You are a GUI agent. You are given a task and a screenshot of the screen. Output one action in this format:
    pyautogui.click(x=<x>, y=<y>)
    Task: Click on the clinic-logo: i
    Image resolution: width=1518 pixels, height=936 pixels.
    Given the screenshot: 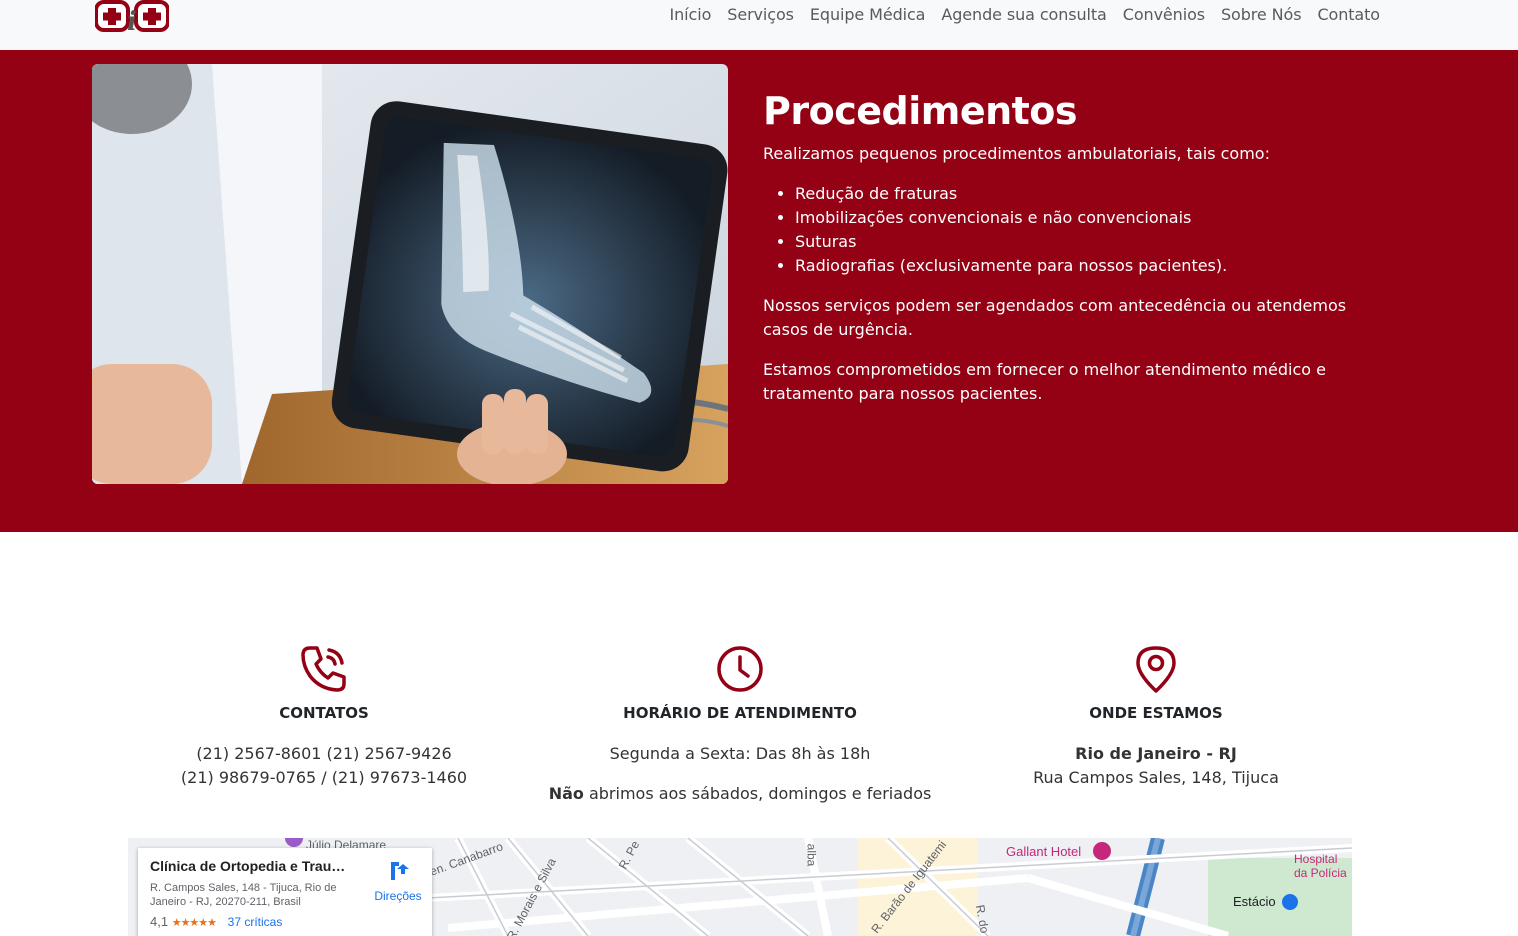 What is the action you would take?
    pyautogui.click(x=132, y=17)
    